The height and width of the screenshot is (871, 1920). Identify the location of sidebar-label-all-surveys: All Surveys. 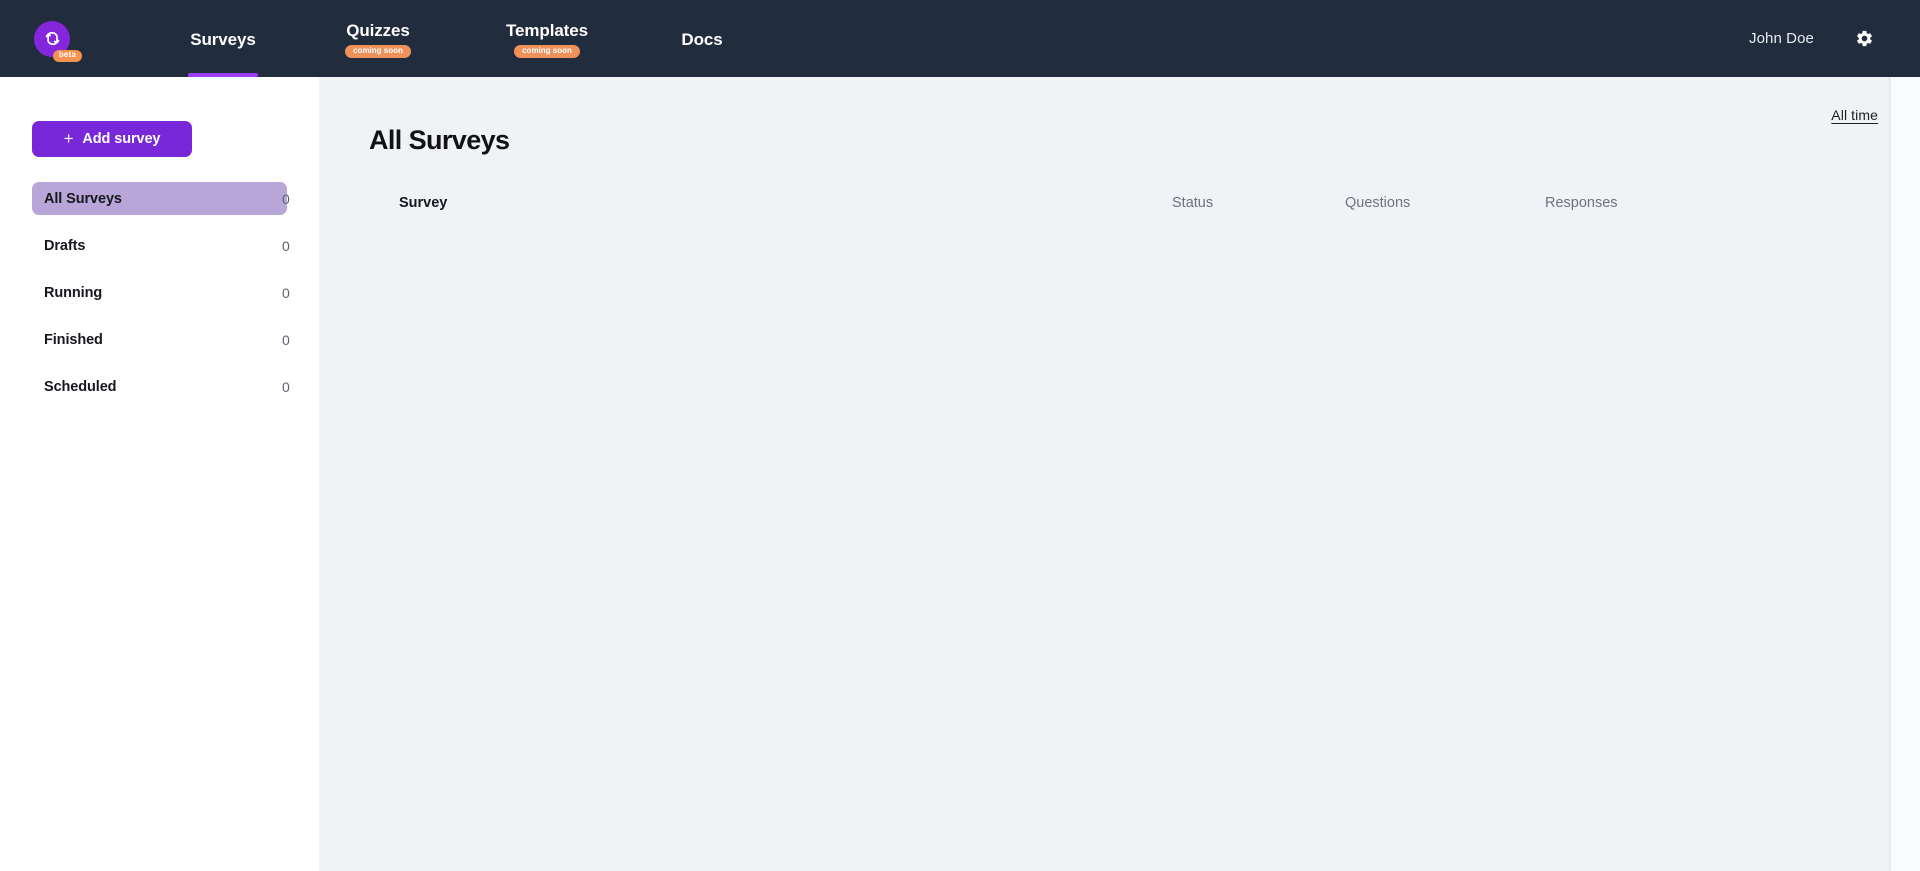
(83, 198).